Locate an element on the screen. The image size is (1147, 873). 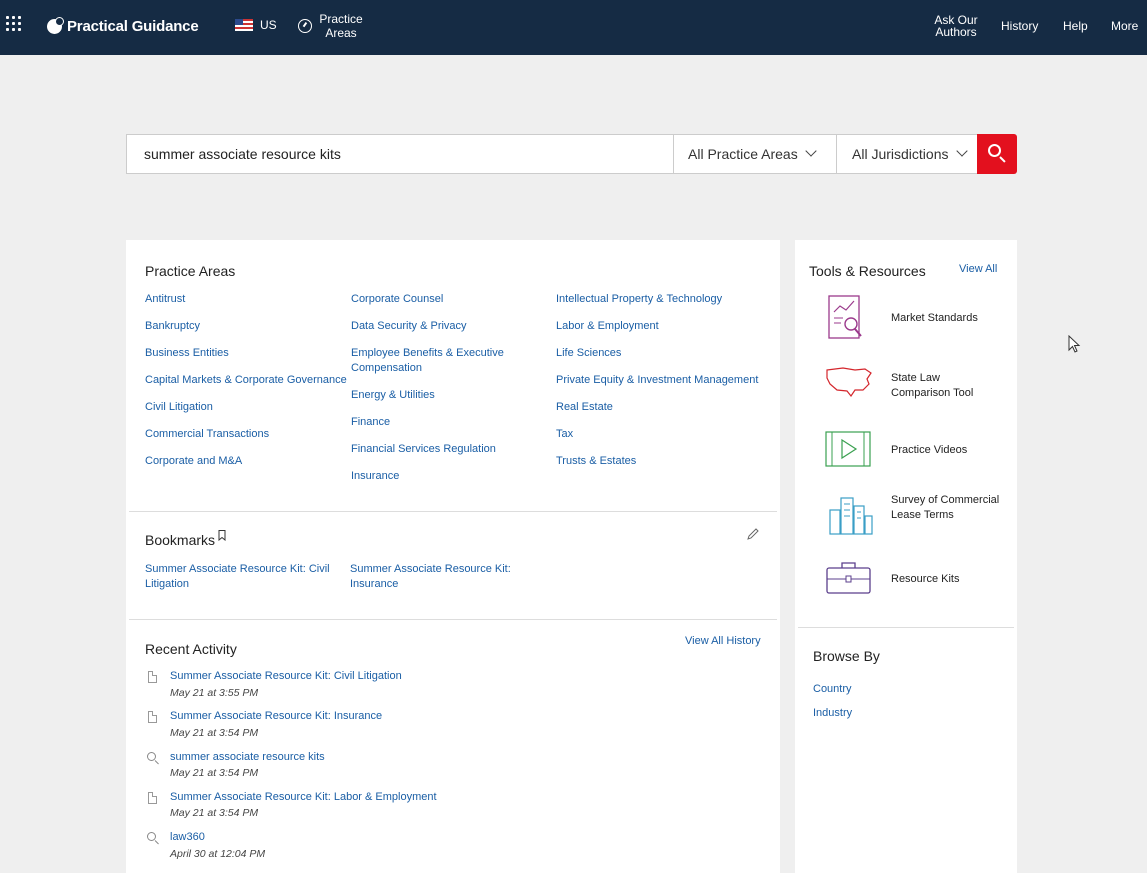
nav-ask-our-authors: Ask Our Authors is located at coordinates (956, 26).